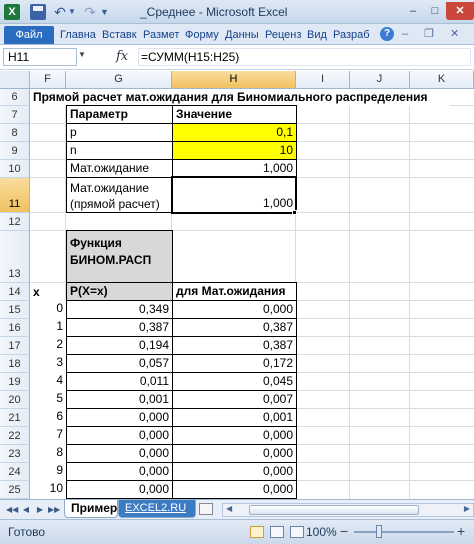 The image size is (474, 544). What do you see at coordinates (234, 363) in the screenshot?
I see `mean-contribution-cell: 0,172` at bounding box center [234, 363].